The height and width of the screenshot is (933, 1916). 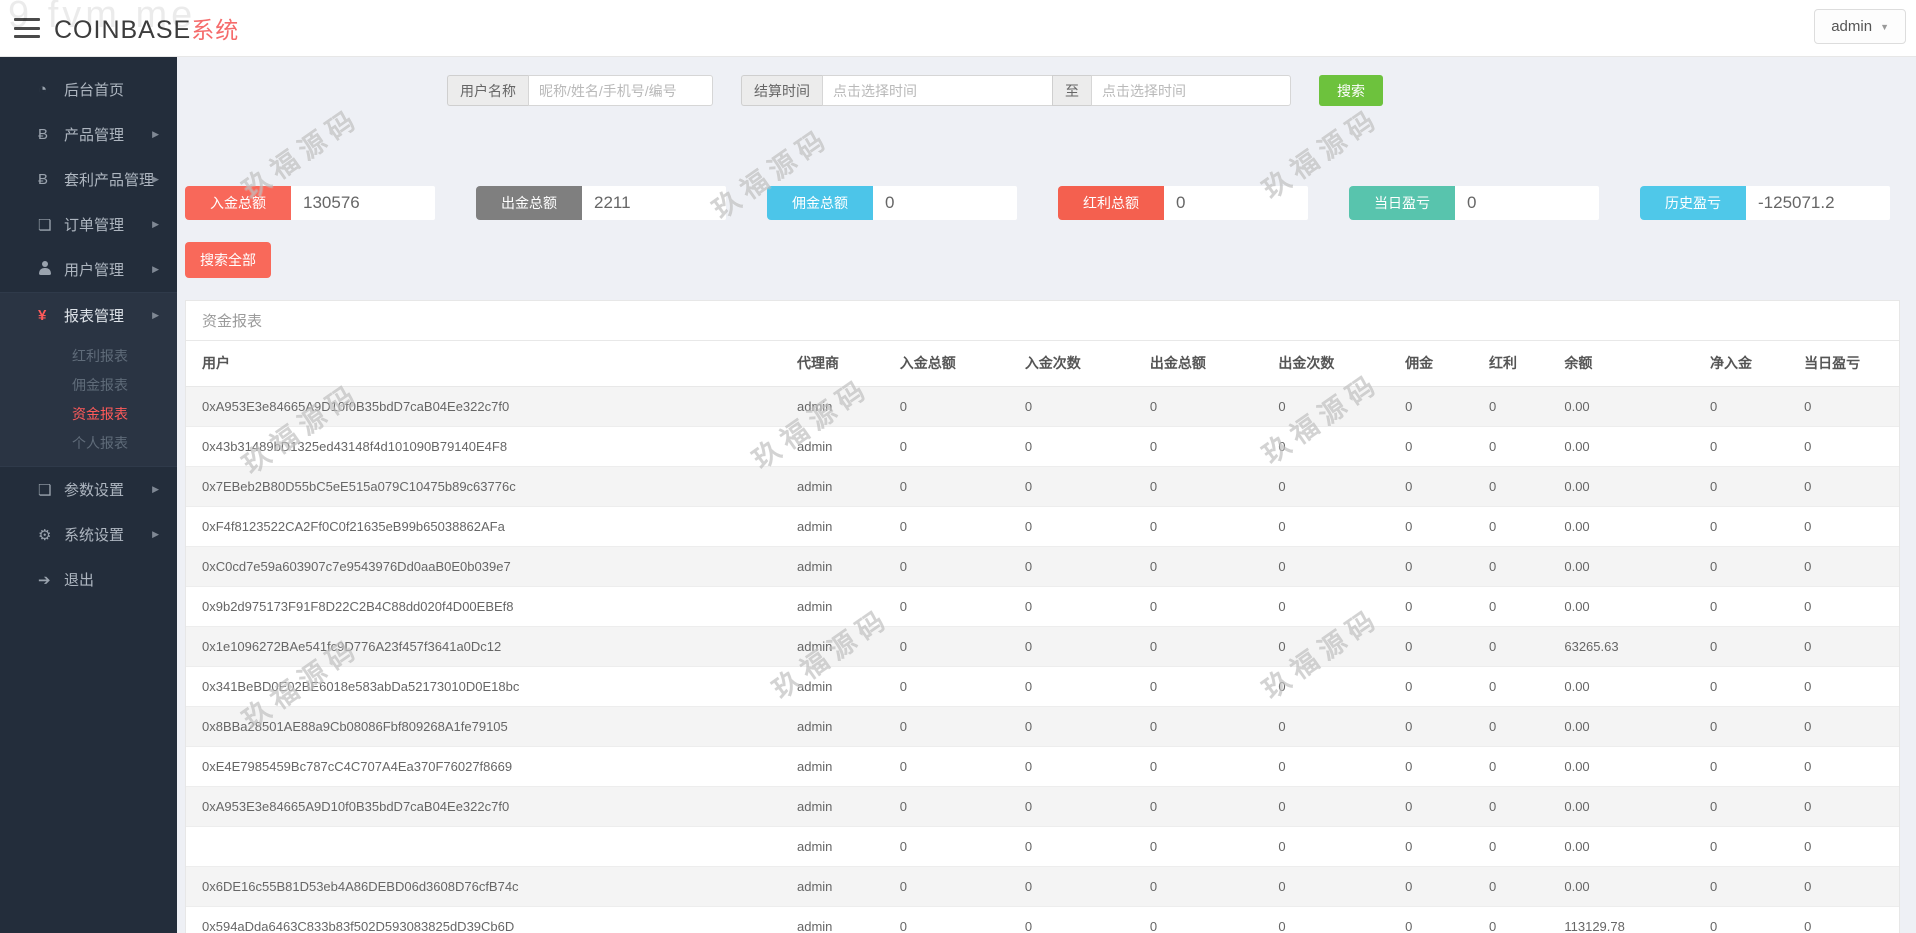 I want to click on stat-value: 0, so click(x=1236, y=203).